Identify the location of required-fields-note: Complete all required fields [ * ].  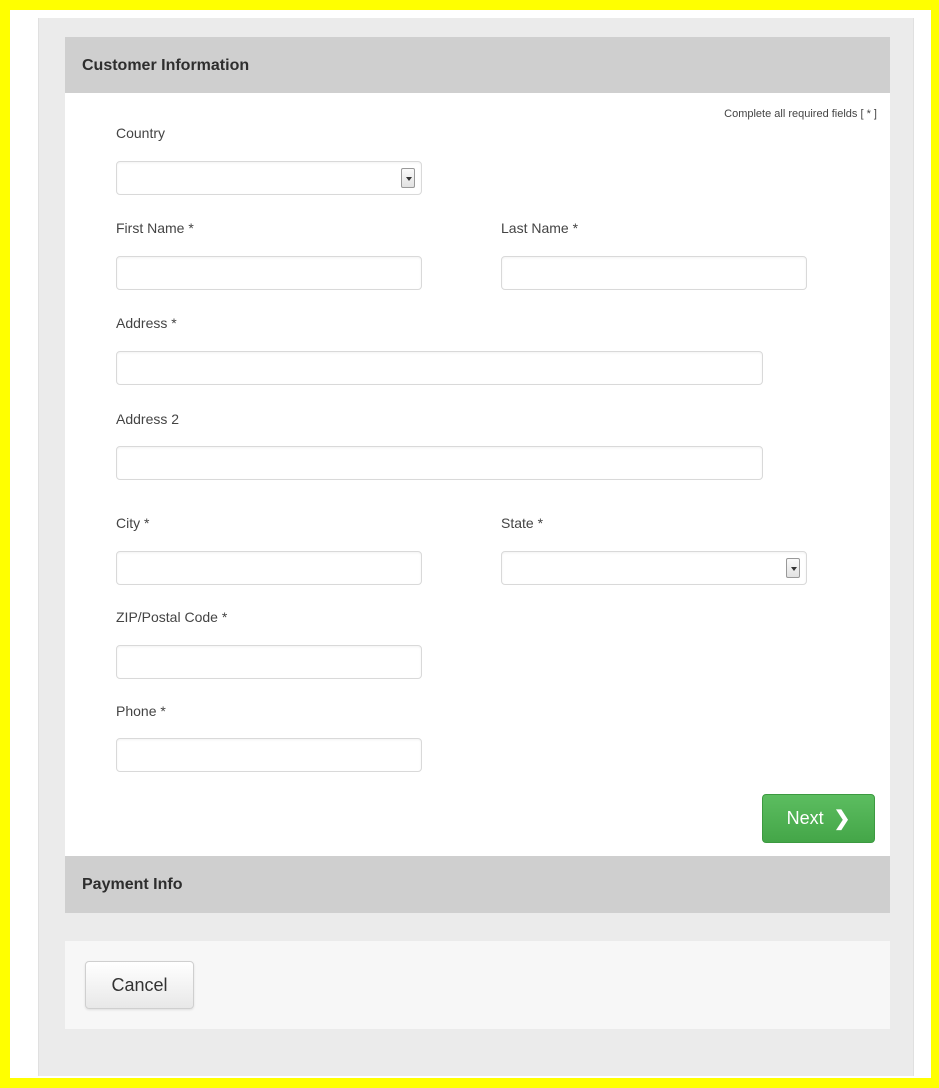
(800, 114).